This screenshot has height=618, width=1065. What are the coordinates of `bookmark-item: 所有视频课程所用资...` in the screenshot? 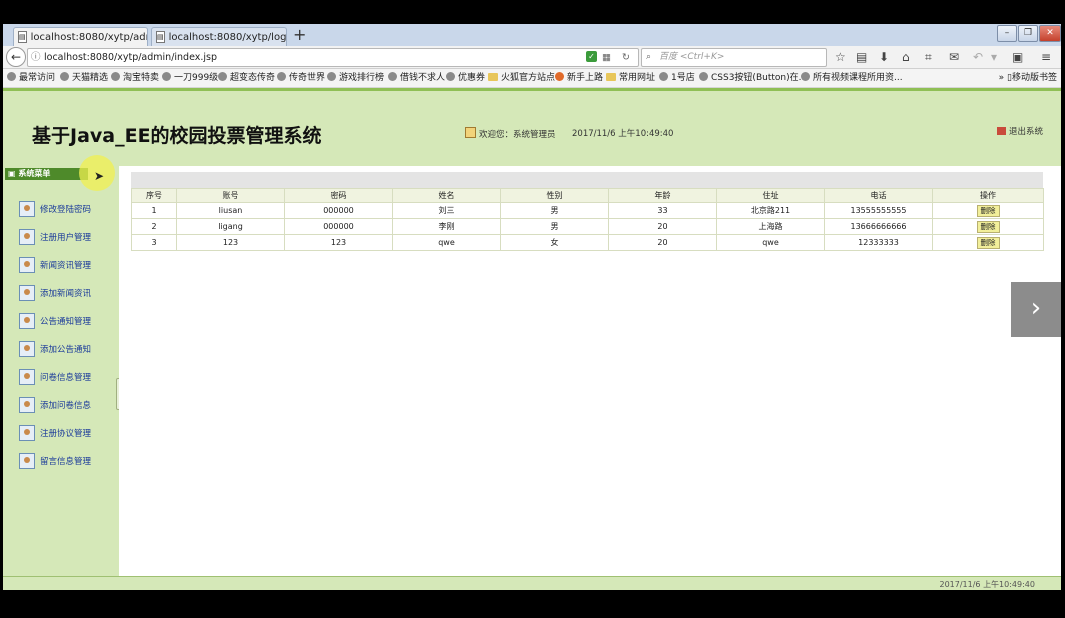 It's located at (852, 78).